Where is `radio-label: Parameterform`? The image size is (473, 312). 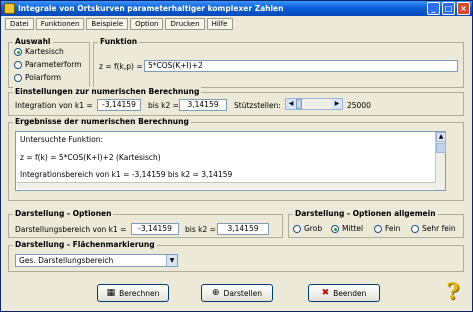
radio-label: Parameterform is located at coordinates (53, 64).